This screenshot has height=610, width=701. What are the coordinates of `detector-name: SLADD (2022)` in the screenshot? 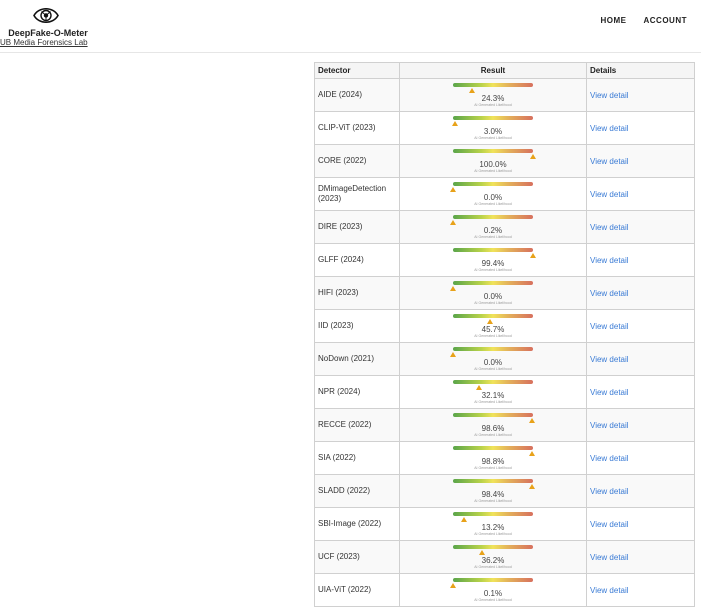 It's located at (357, 491).